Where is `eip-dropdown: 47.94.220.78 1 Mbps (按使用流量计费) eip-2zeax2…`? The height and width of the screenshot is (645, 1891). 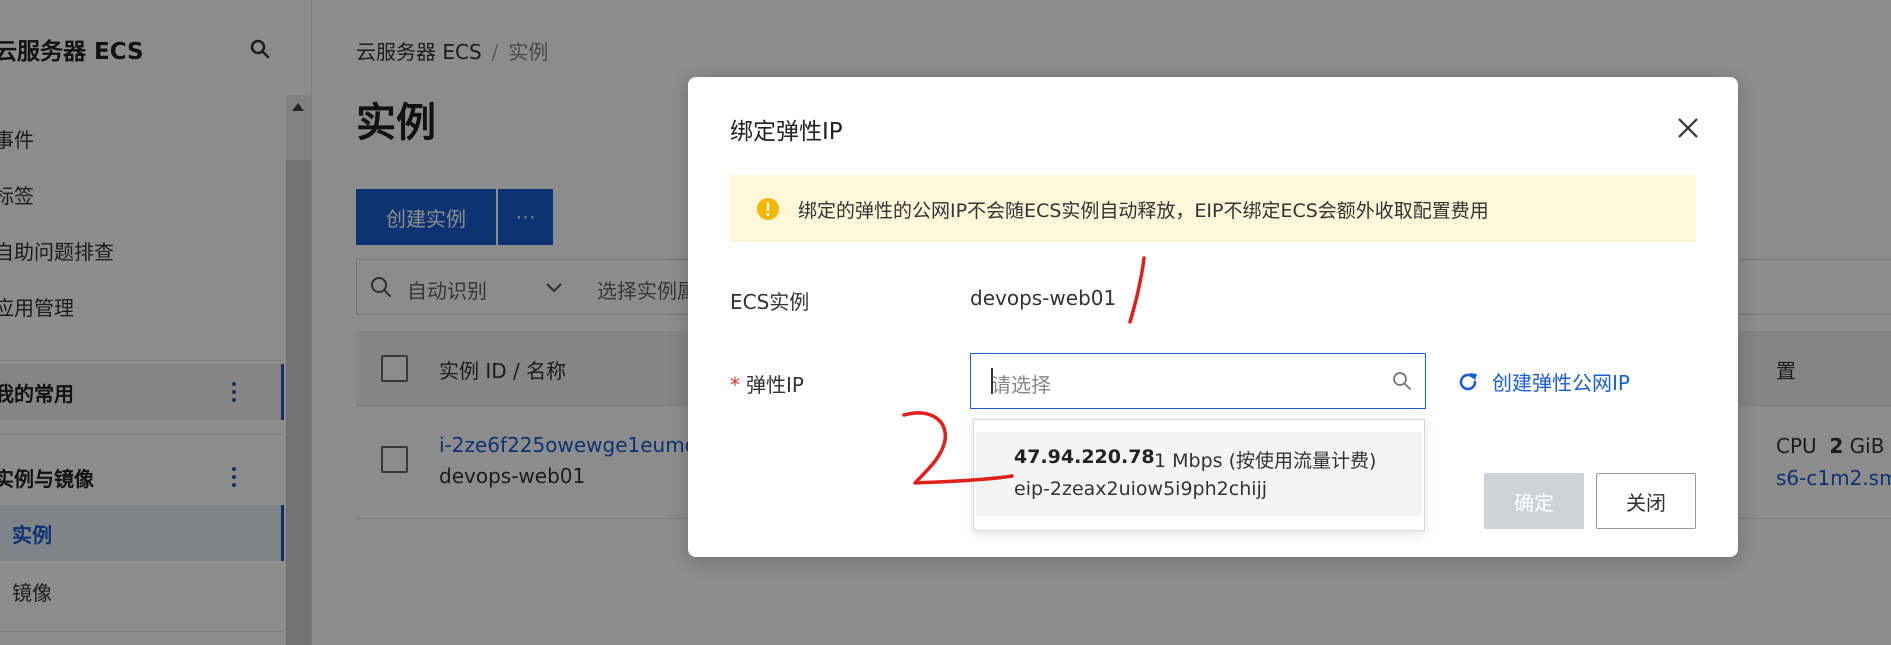
eip-dropdown: 47.94.220.78 1 Mbps (按使用流量计费) eip-2zeax2… is located at coordinates (1199, 475).